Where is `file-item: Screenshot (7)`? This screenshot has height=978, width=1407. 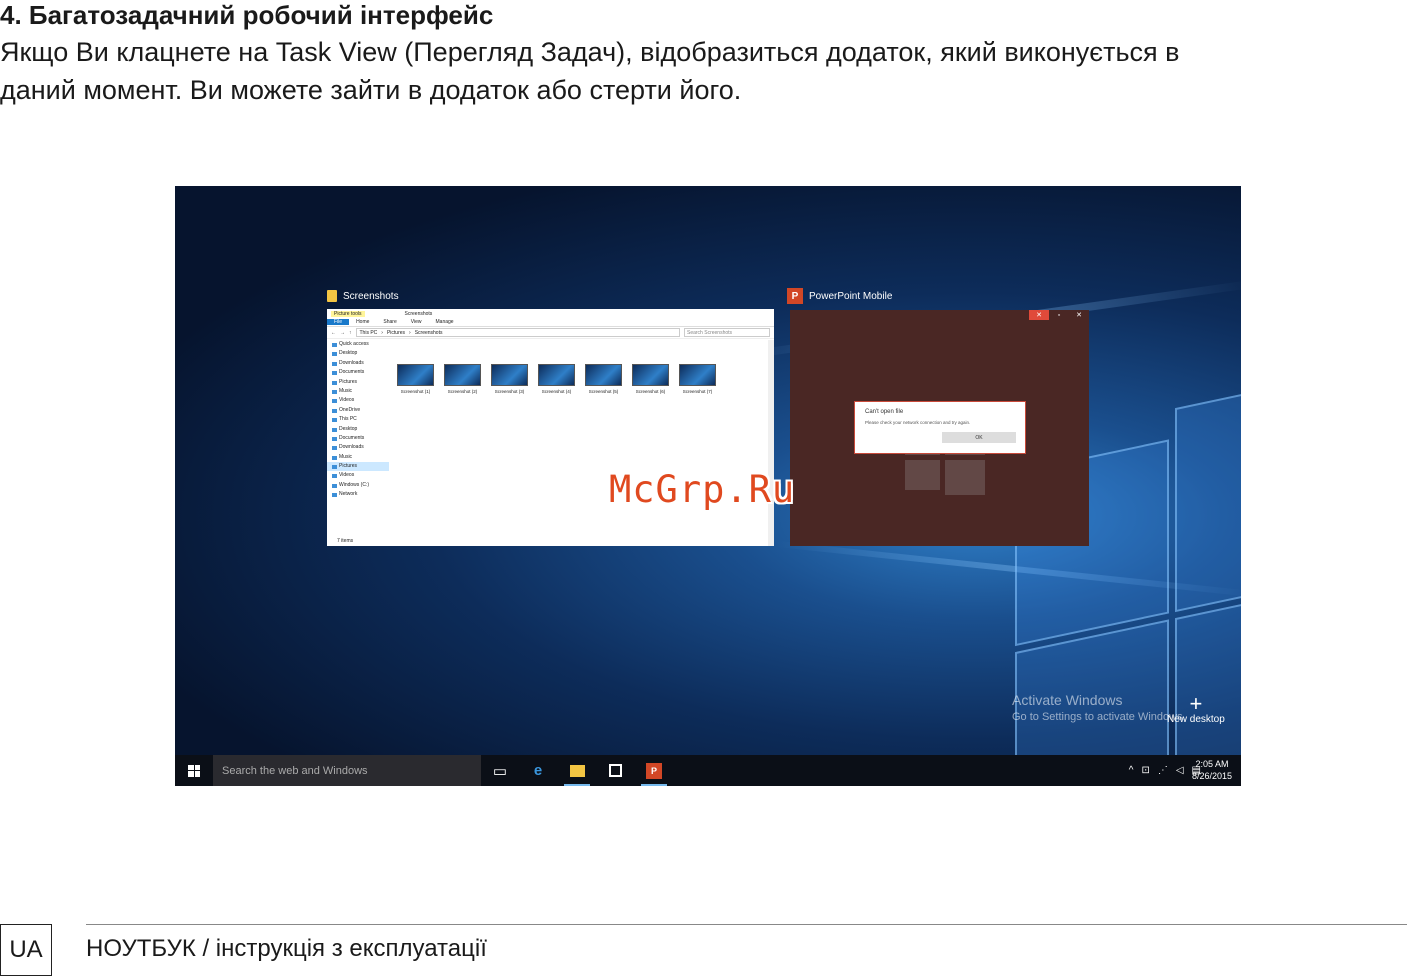
file-item: Screenshot (7) is located at coordinates (697, 379).